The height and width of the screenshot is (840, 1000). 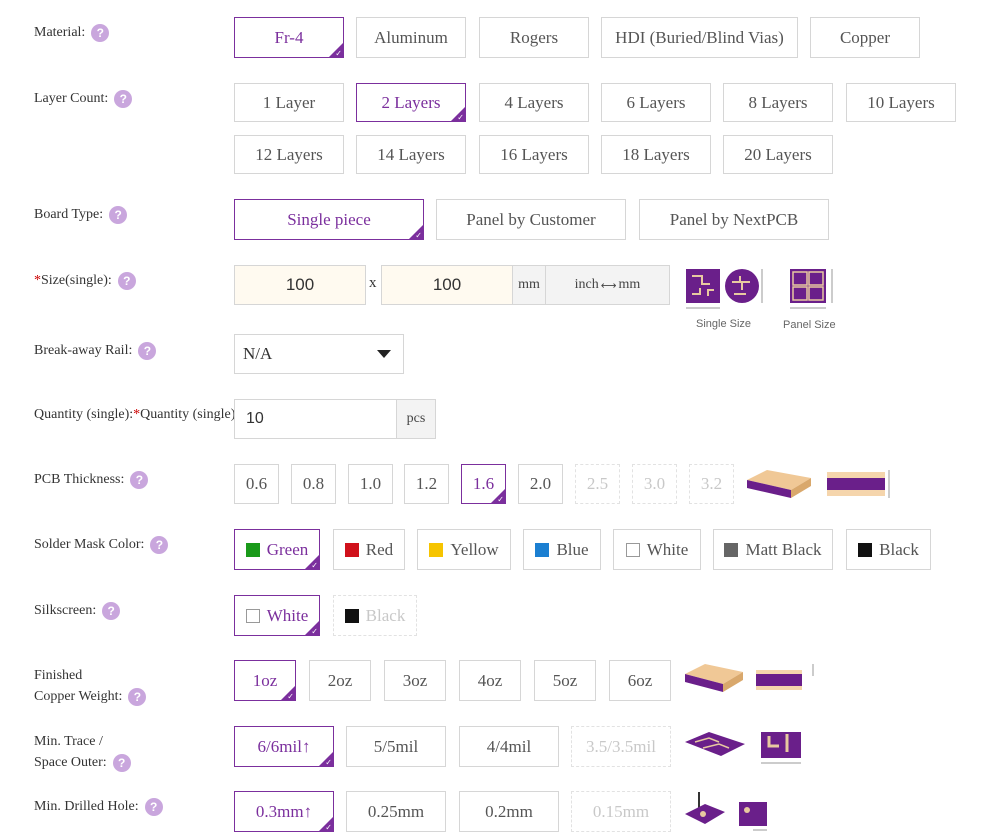 What do you see at coordinates (667, 549) in the screenshot?
I see `mask-label-white: White` at bounding box center [667, 549].